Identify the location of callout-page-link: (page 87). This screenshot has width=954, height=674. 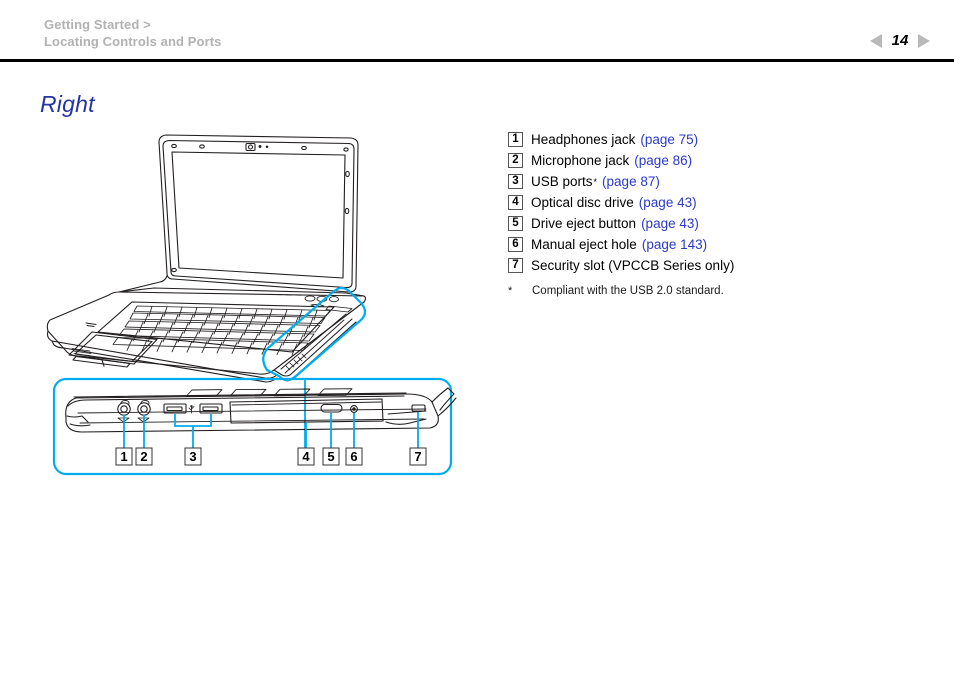
(631, 181).